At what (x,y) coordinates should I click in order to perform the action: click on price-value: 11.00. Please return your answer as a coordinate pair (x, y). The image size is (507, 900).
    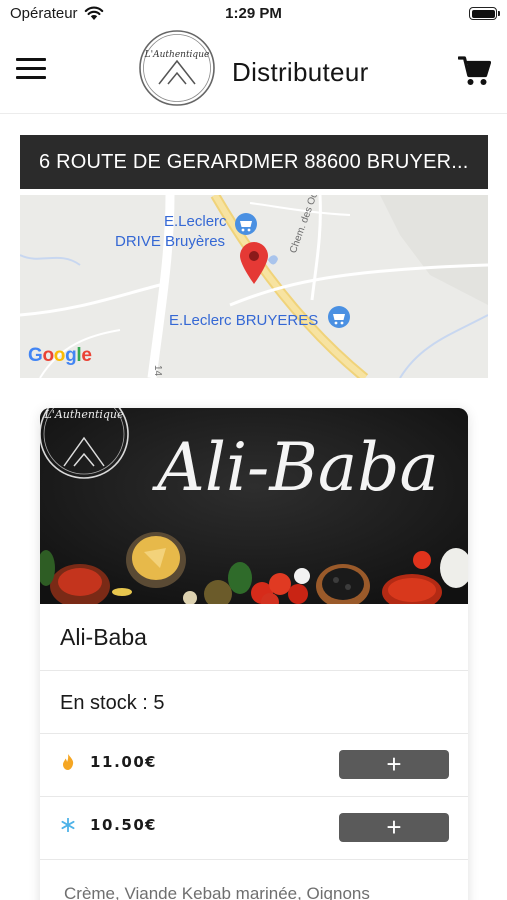
    Looking at the image, I should click on (118, 762).